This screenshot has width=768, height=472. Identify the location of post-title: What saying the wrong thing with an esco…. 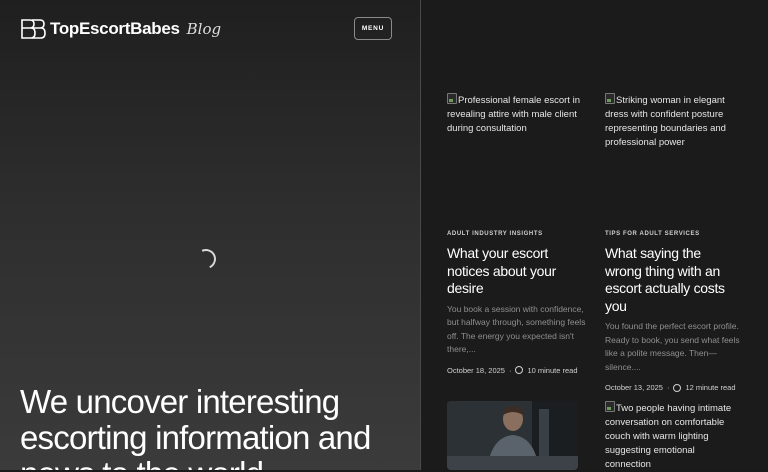
(672, 280).